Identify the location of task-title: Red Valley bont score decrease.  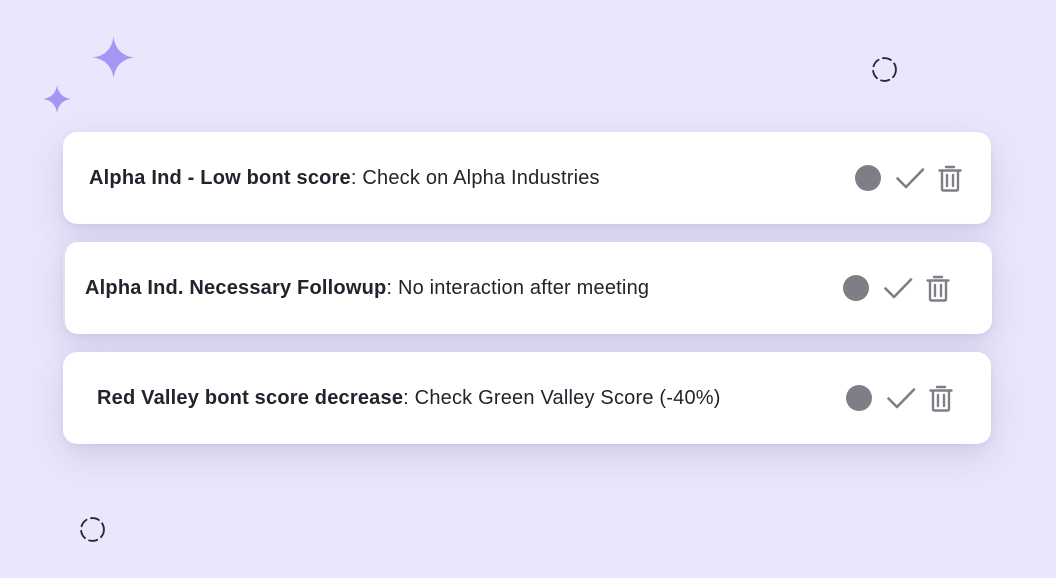
(250, 397).